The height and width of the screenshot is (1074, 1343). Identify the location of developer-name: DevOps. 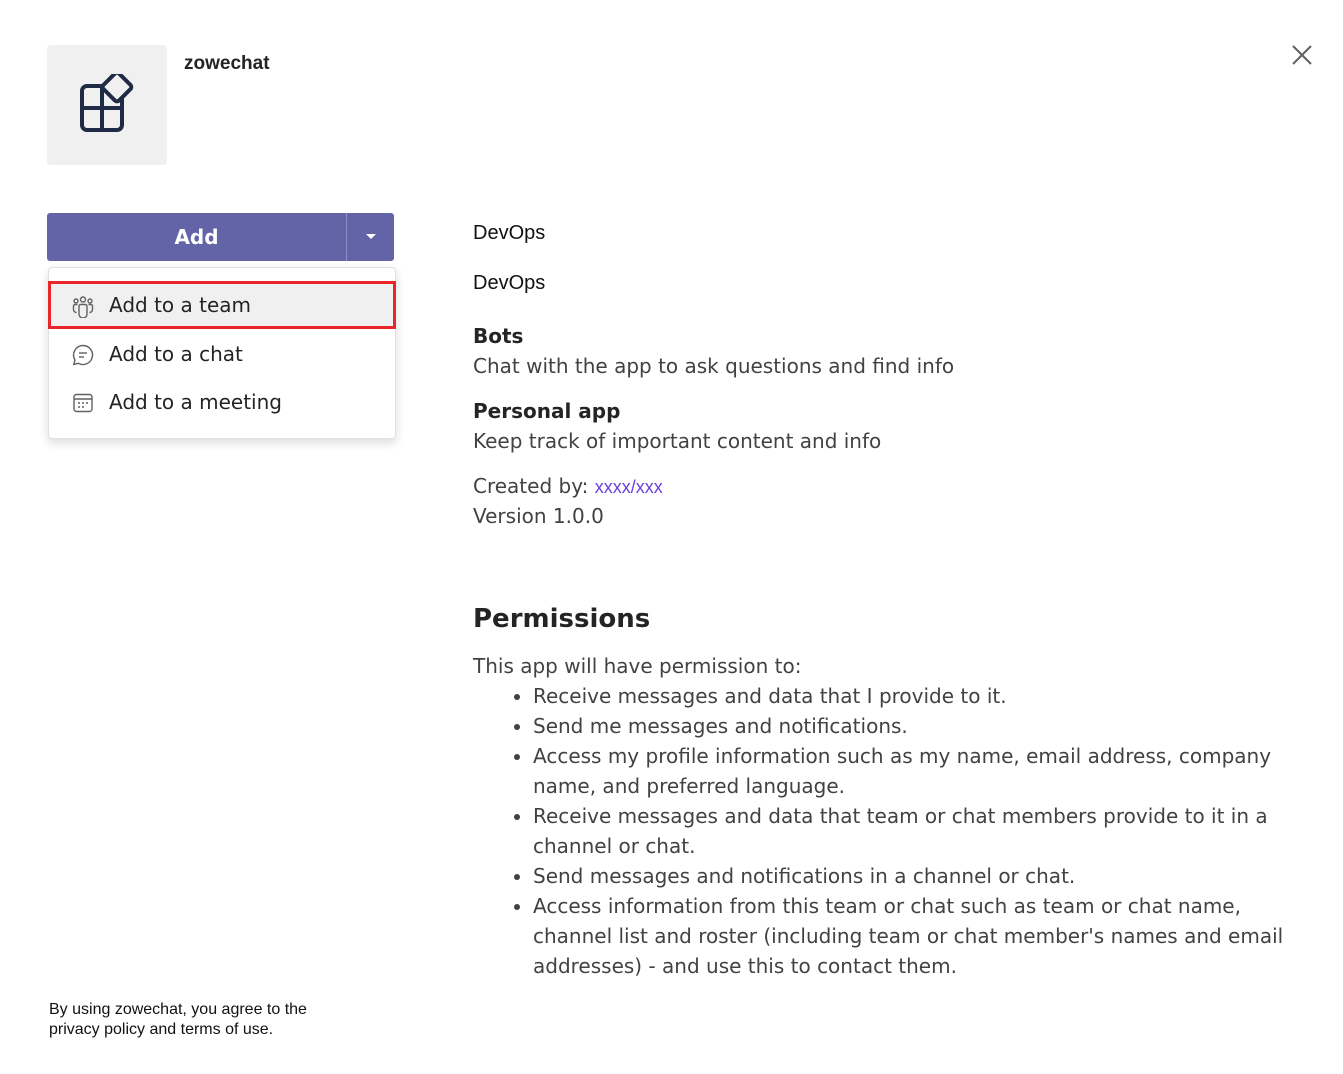
(509, 233).